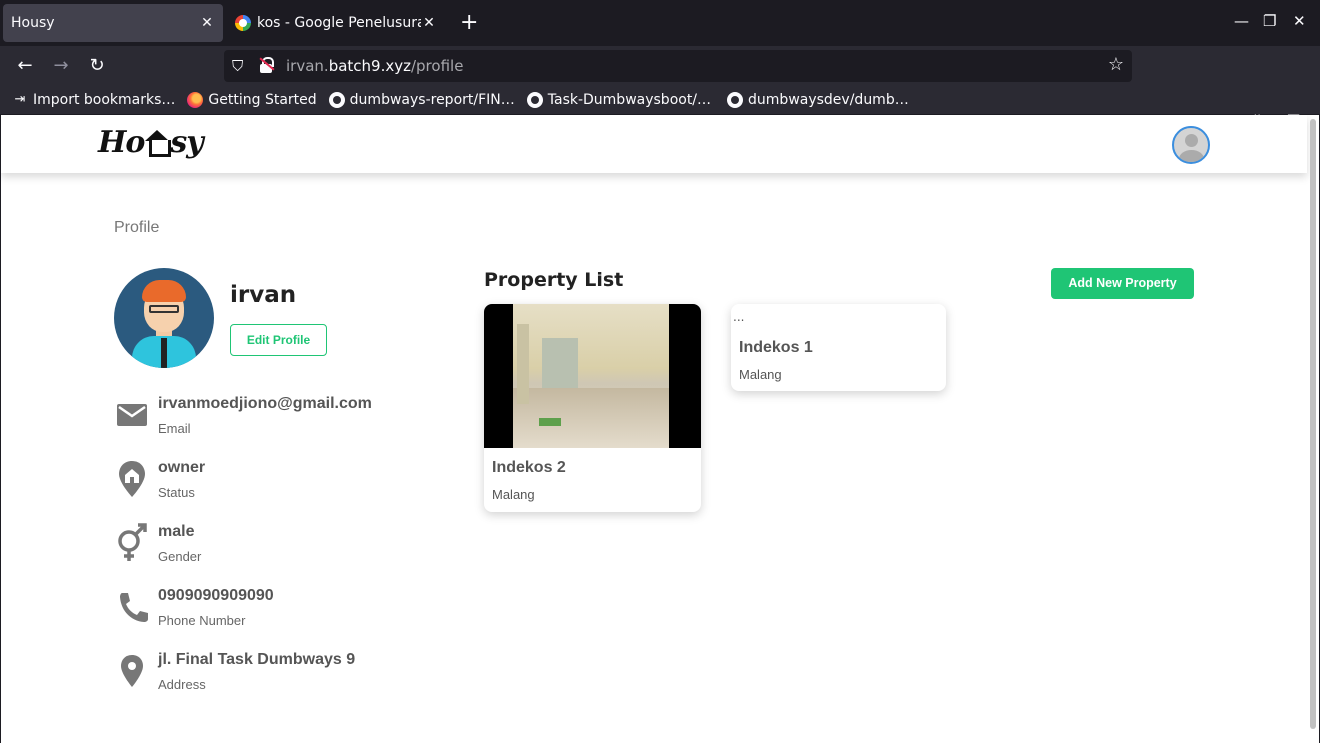 This screenshot has height=743, width=1320. What do you see at coordinates (202, 620) in the screenshot?
I see `phone-label: Phone Number` at bounding box center [202, 620].